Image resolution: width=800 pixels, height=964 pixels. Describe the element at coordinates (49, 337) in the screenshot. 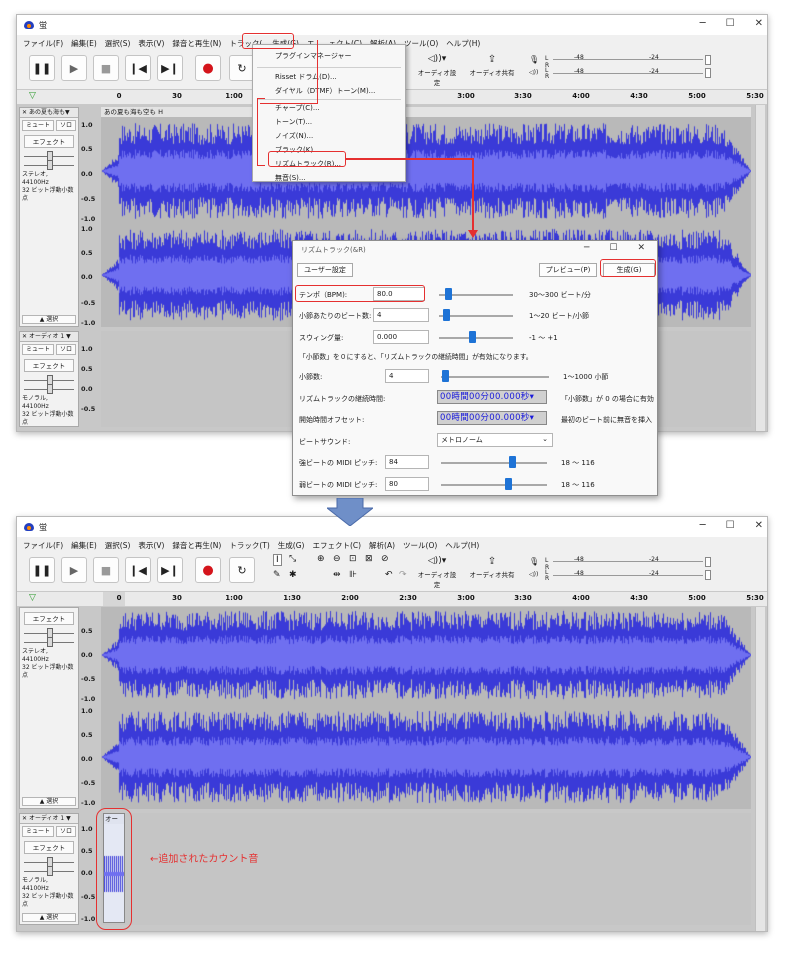

I see `track-name-menu-2: ✕ オーディオ 1 ▼` at that location.